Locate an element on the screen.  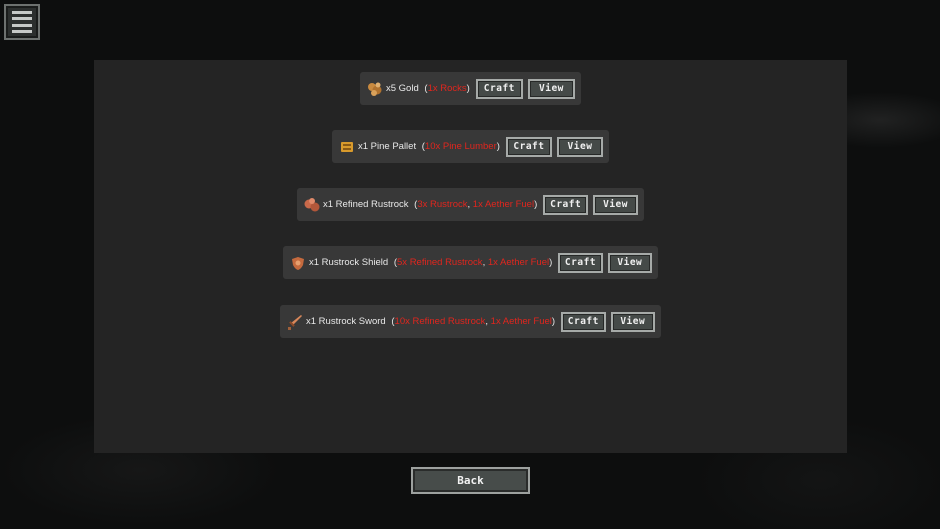
menu-button is located at coordinates (22, 22).